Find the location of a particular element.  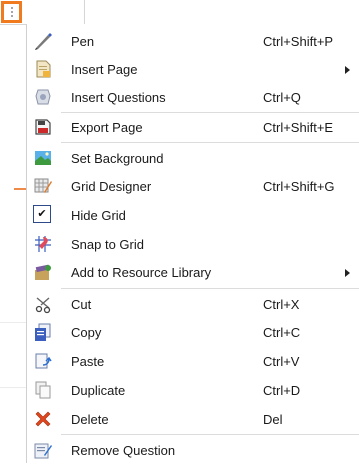

menu-item-label: Pen is located at coordinates (83, 41).